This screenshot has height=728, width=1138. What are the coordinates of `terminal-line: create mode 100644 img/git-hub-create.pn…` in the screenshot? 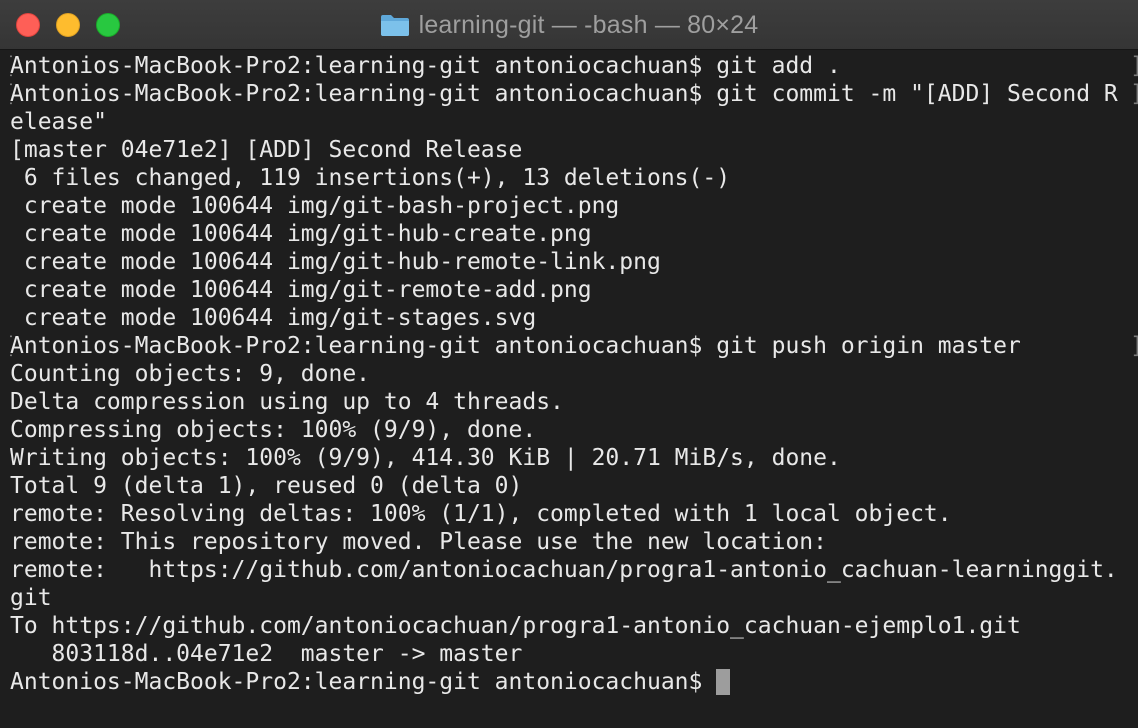 It's located at (574, 234).